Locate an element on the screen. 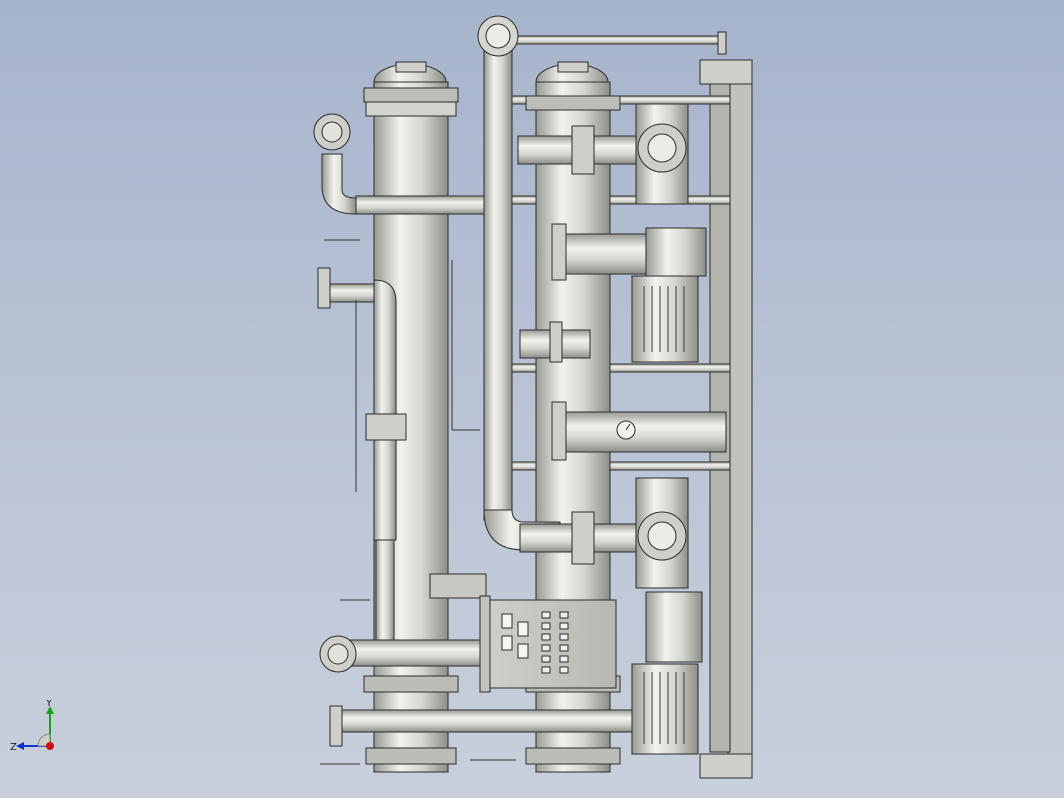  pump-motor-upper is located at coordinates (665, 319).